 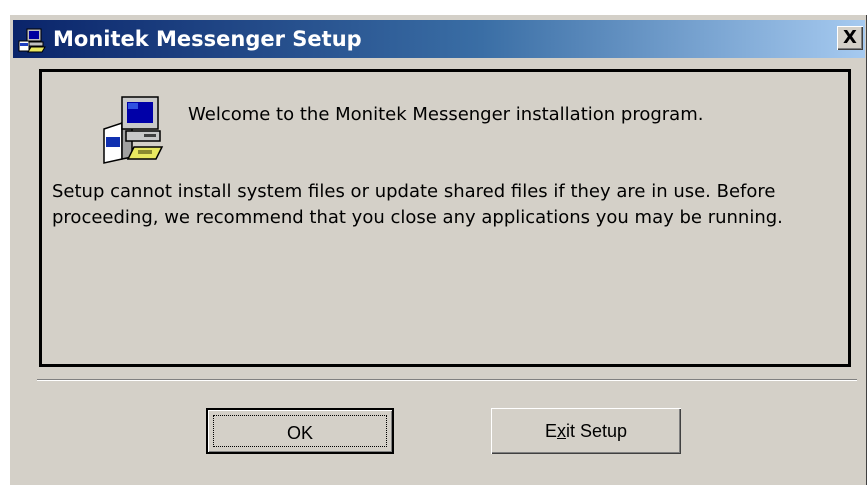 I want to click on exit-label-suffix: it Setup, so click(x=596, y=431).